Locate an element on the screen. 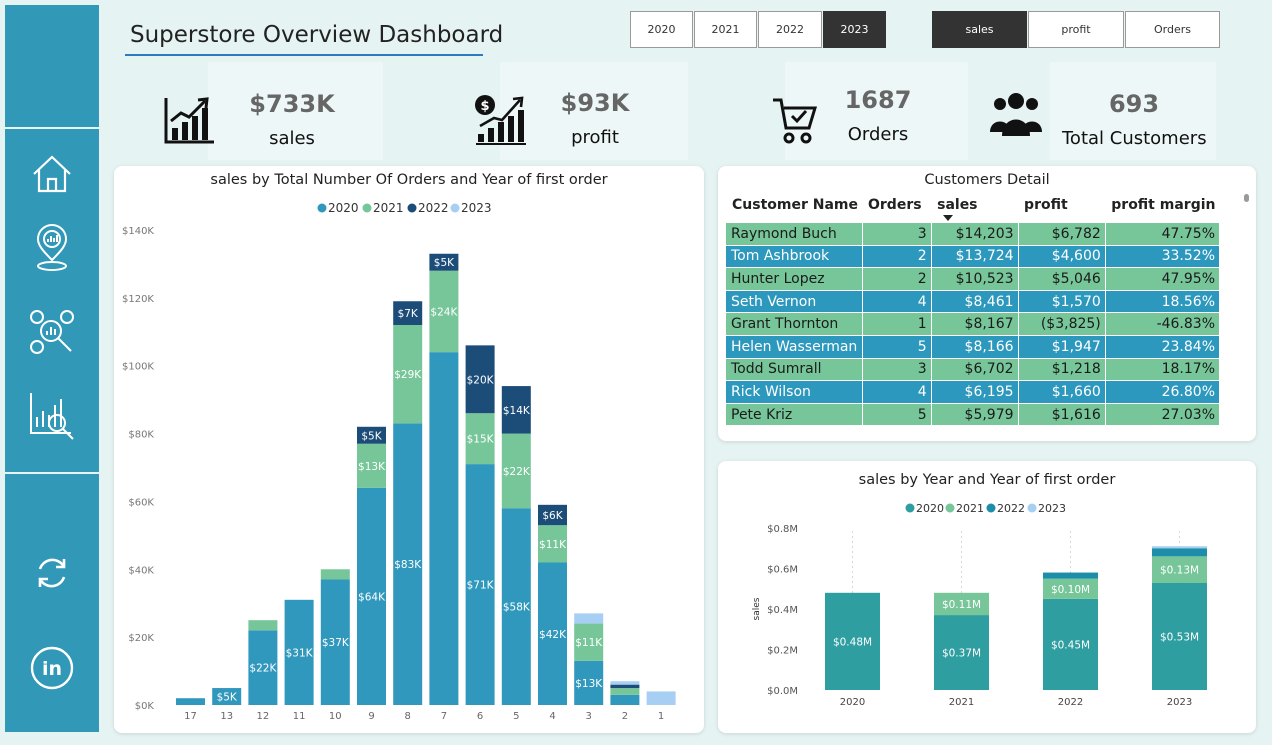 The height and width of the screenshot is (745, 1272). bar-segment-3-2023 is located at coordinates (589, 618).